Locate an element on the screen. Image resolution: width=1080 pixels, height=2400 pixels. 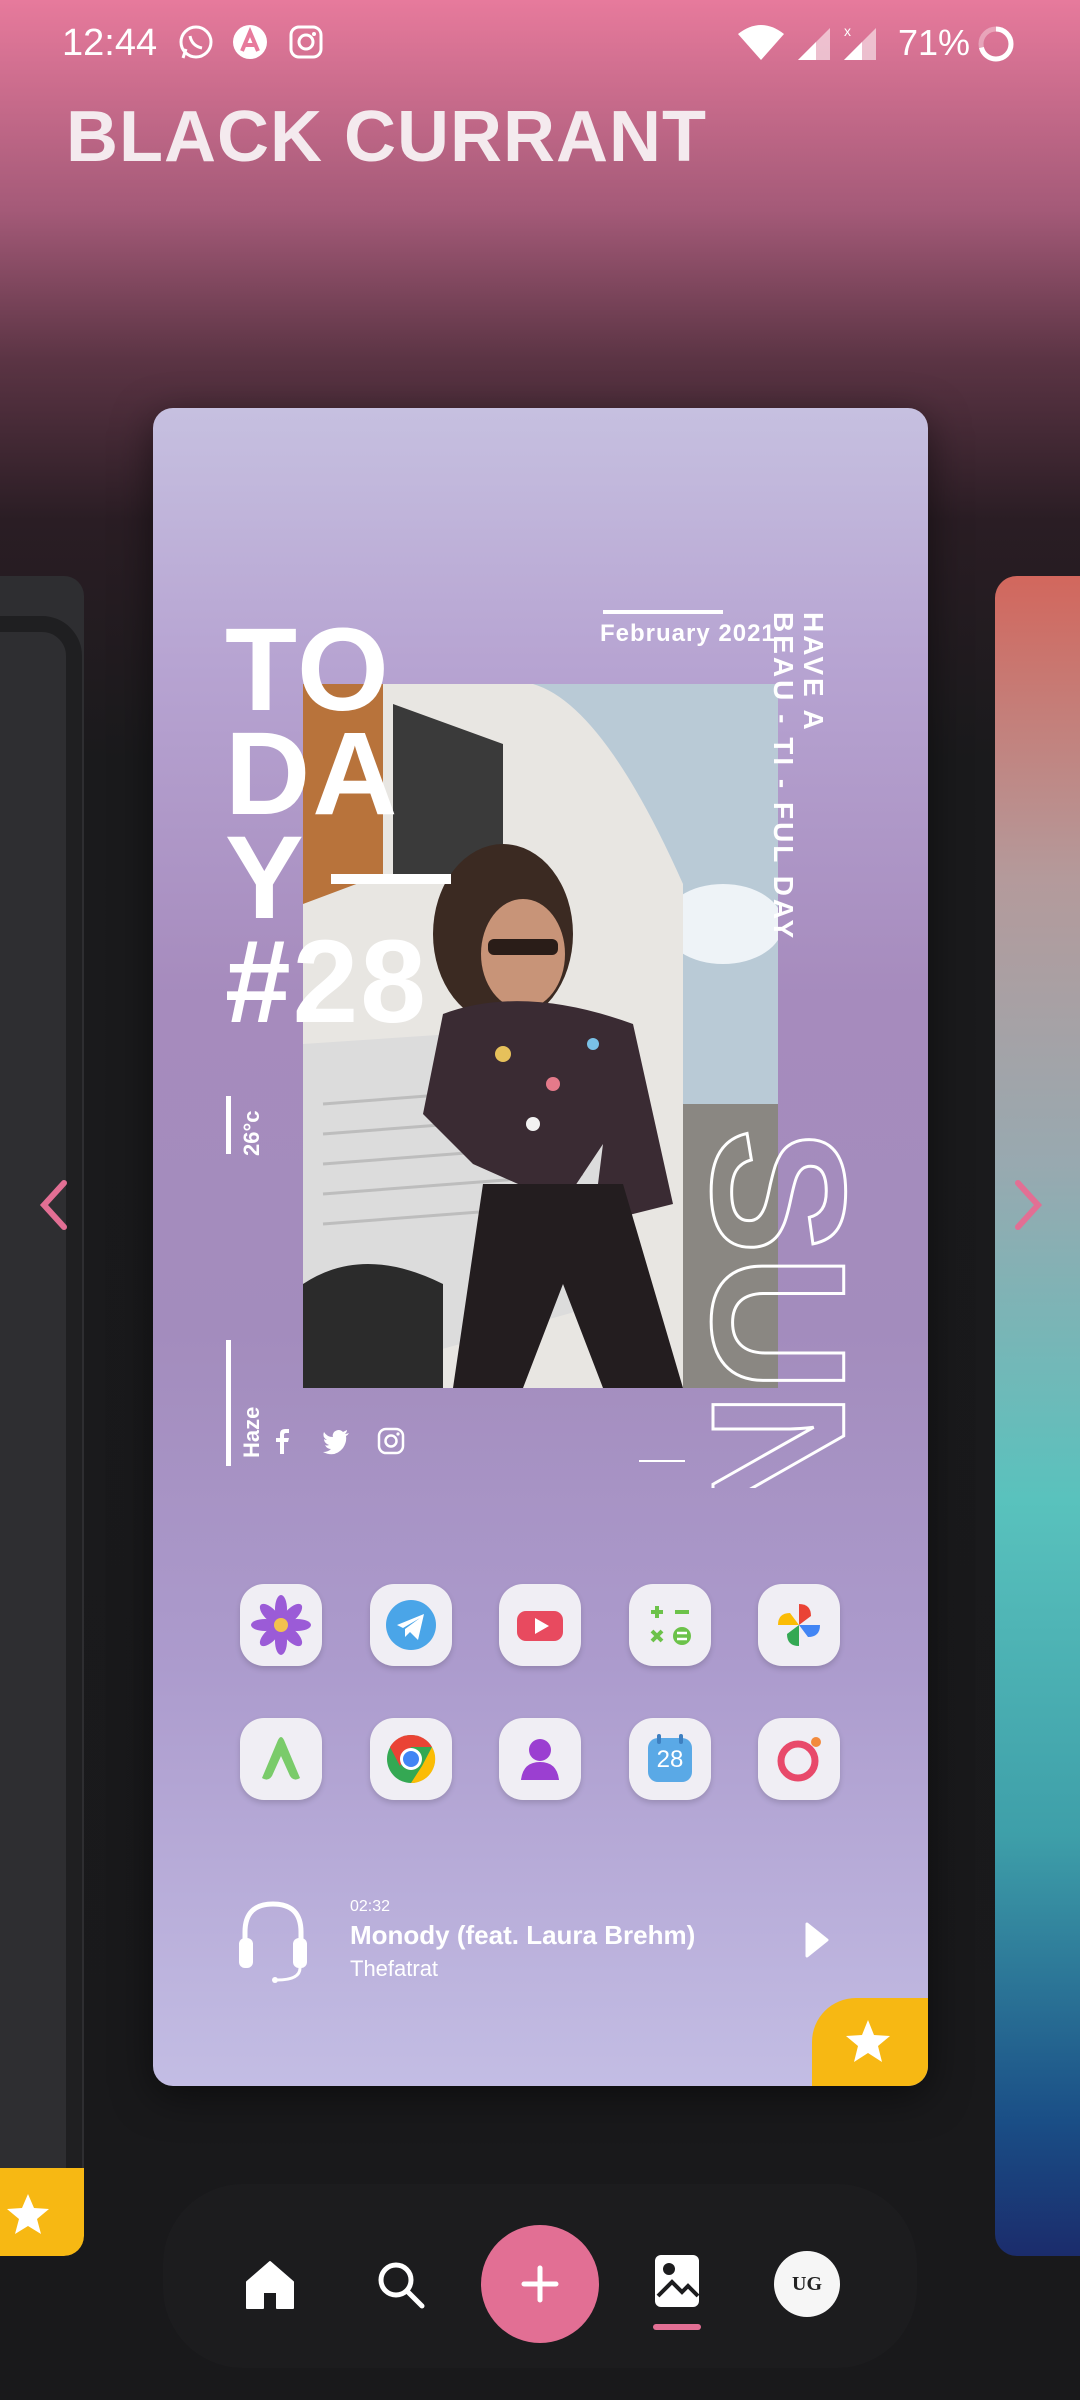
app-opera is located at coordinates (799, 1759).